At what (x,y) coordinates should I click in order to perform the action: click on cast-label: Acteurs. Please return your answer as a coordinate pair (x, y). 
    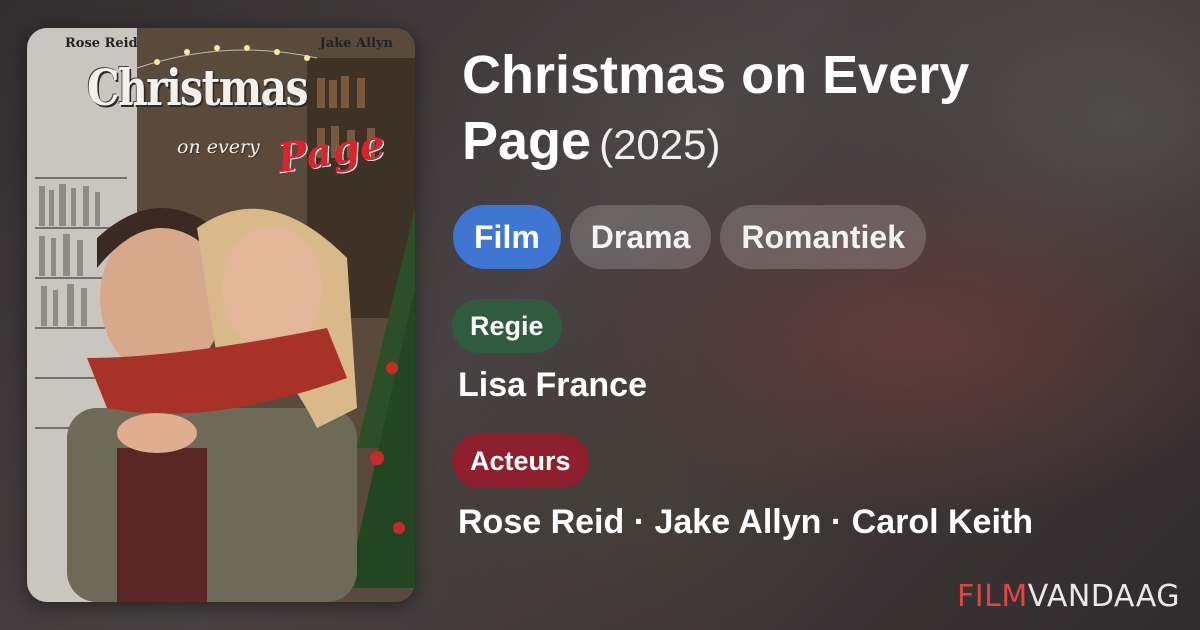
    Looking at the image, I should click on (520, 461).